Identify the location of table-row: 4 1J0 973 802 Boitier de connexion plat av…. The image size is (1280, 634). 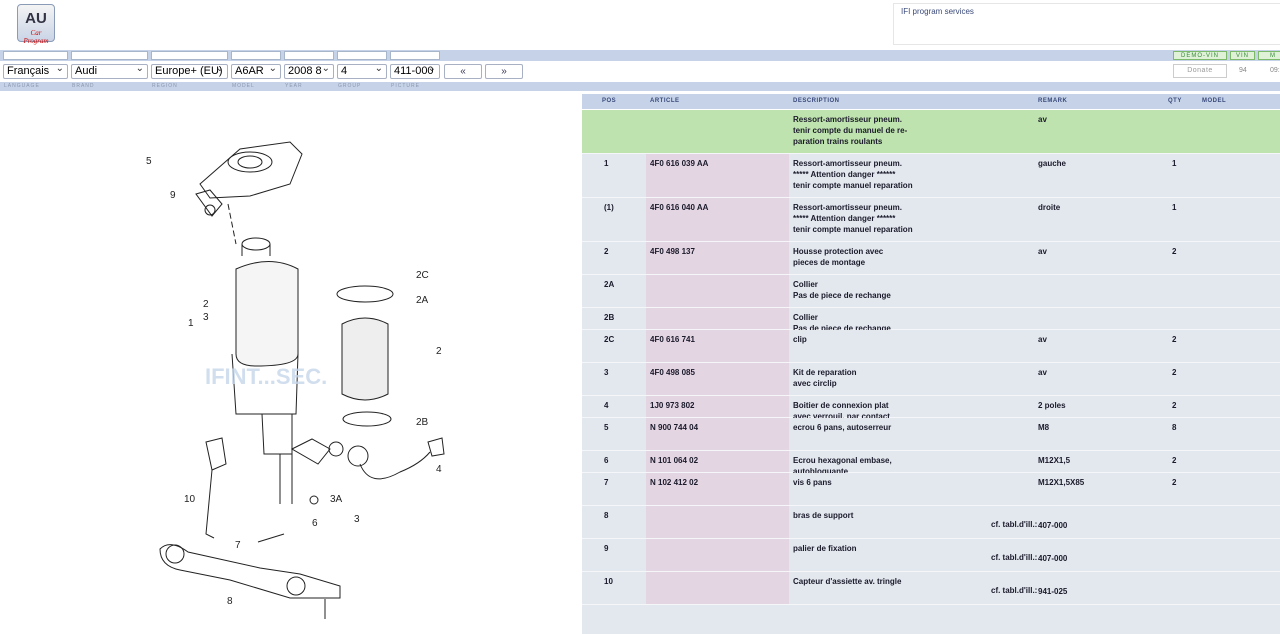
(931, 408).